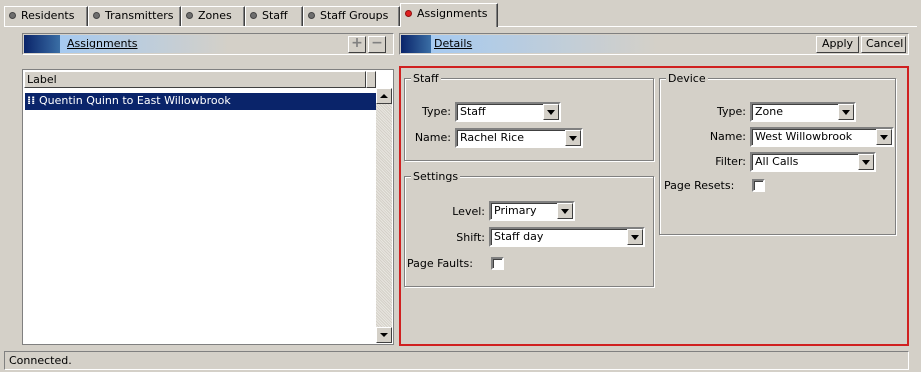 The width and height of the screenshot is (921, 372). Describe the element at coordinates (432, 137) in the screenshot. I see `staff-name-label: Name:` at that location.